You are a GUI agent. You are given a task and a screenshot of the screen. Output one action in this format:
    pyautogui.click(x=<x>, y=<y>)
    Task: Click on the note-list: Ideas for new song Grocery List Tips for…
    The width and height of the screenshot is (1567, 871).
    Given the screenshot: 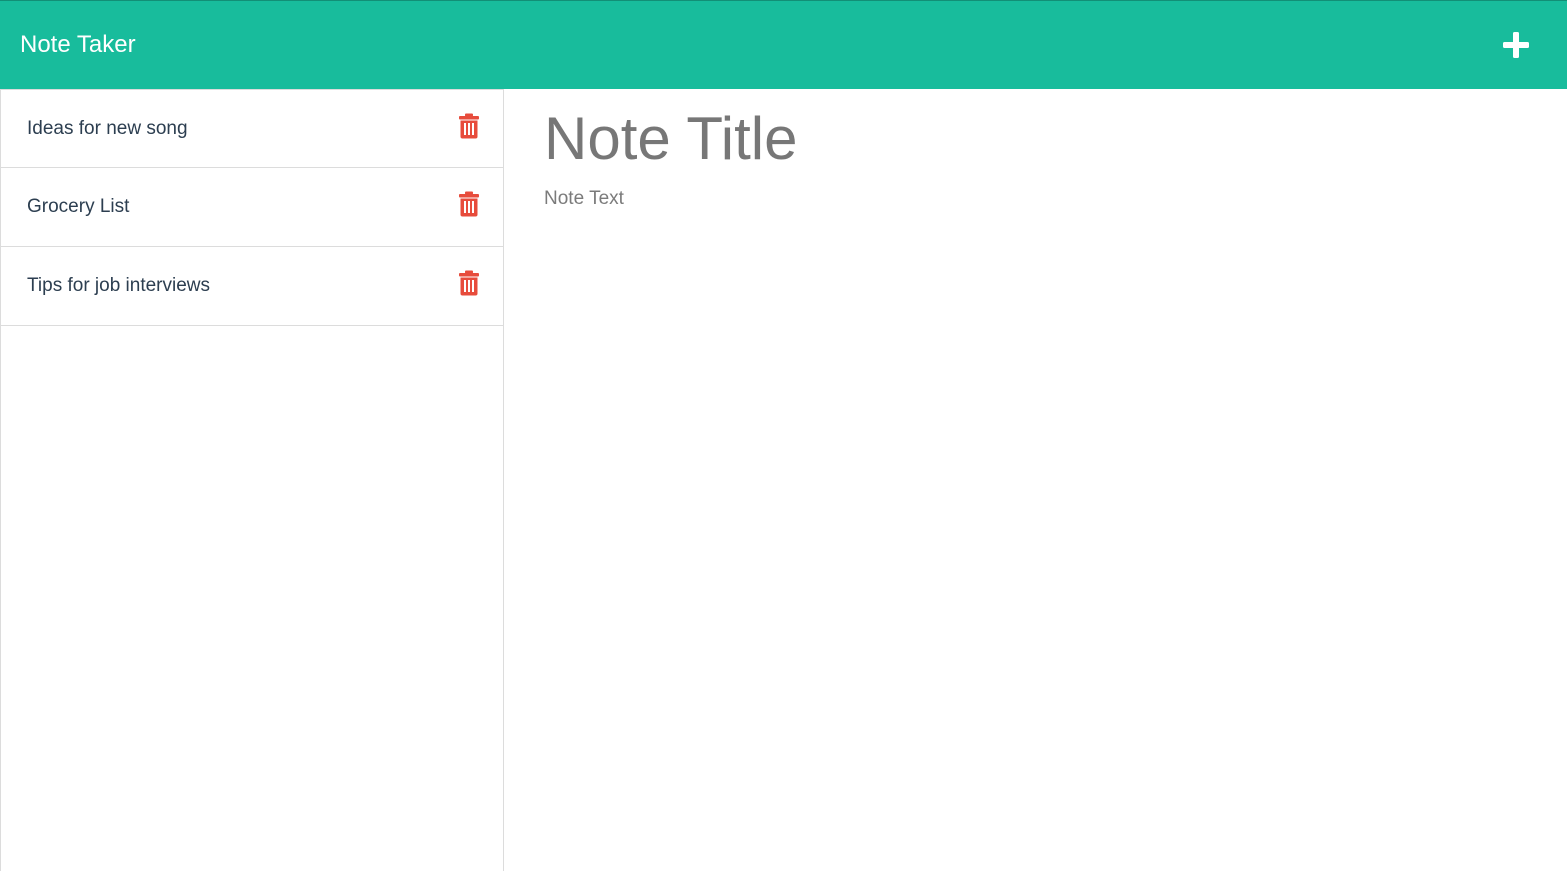 What is the action you would take?
    pyautogui.click(x=252, y=207)
    